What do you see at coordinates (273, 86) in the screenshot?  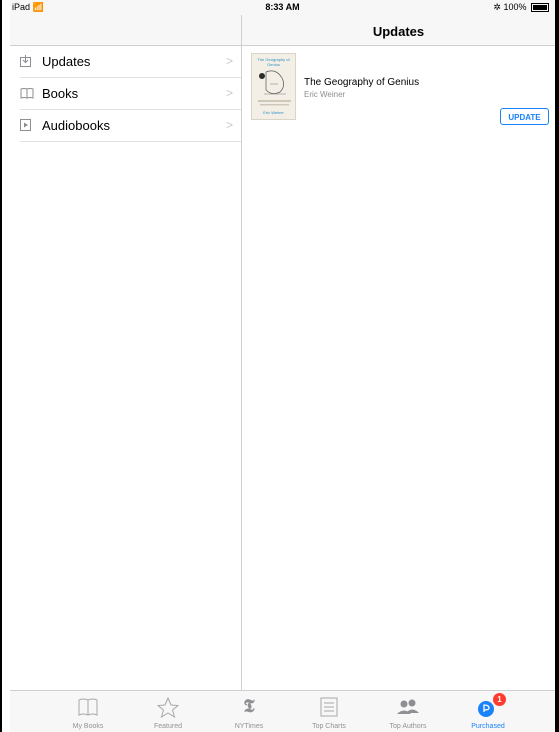 I see `book-cover: The Geography of Genius Eric Weiner` at bounding box center [273, 86].